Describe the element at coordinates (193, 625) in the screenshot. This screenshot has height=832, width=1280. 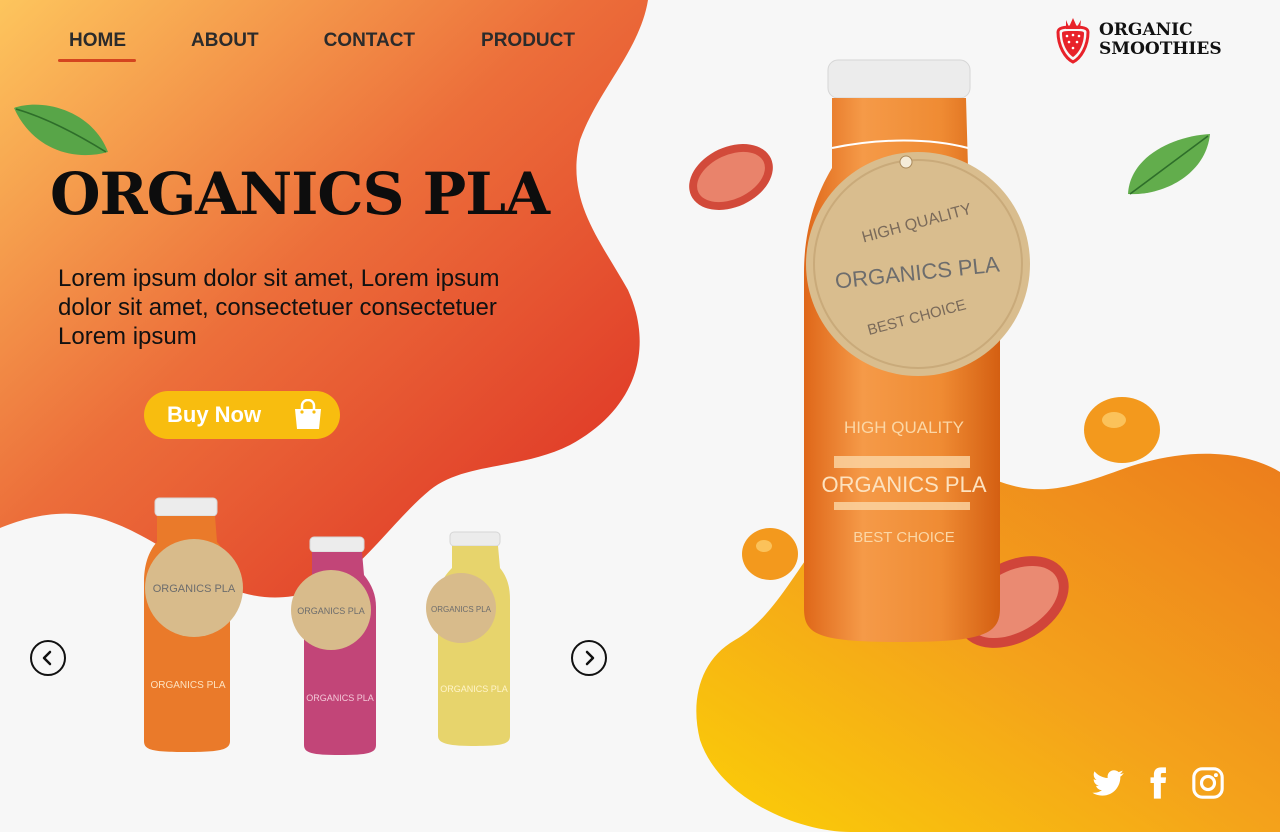
I see `carousel-bottle-orange: ORGANICS PLA ORGANICS PLA` at that location.